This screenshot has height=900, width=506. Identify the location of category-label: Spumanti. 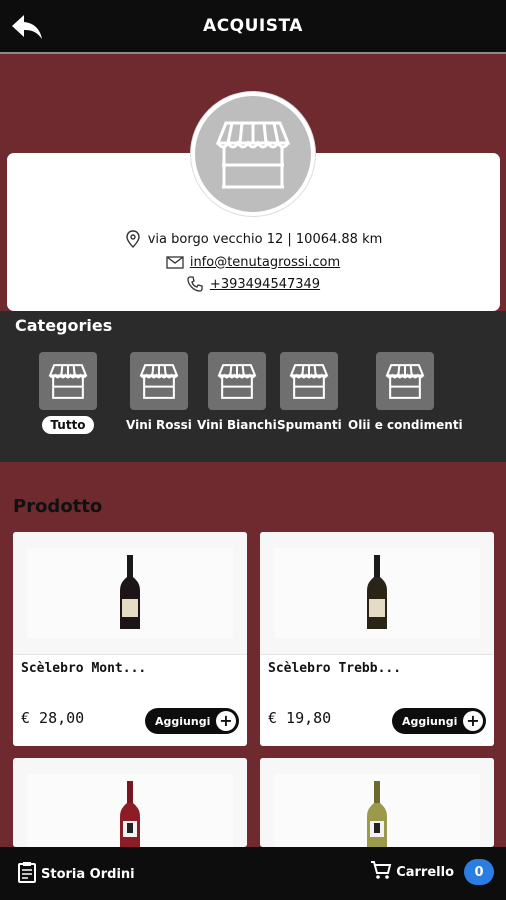
(309, 425).